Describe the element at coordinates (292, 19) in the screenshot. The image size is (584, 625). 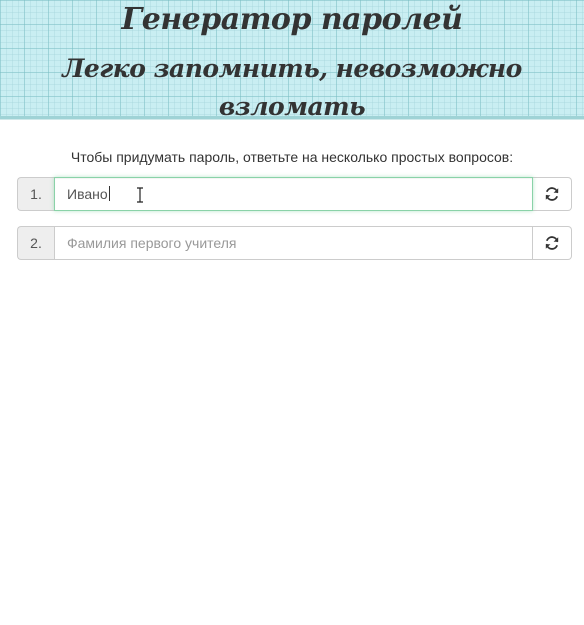
I see `page-title: Генератор паролей` at that location.